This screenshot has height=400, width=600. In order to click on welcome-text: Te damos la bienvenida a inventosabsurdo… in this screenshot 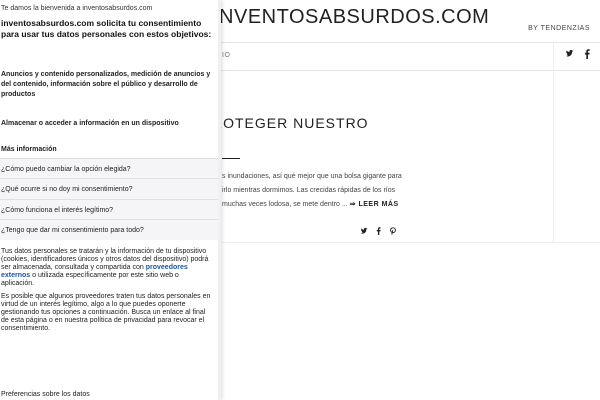, I will do `click(77, 8)`.